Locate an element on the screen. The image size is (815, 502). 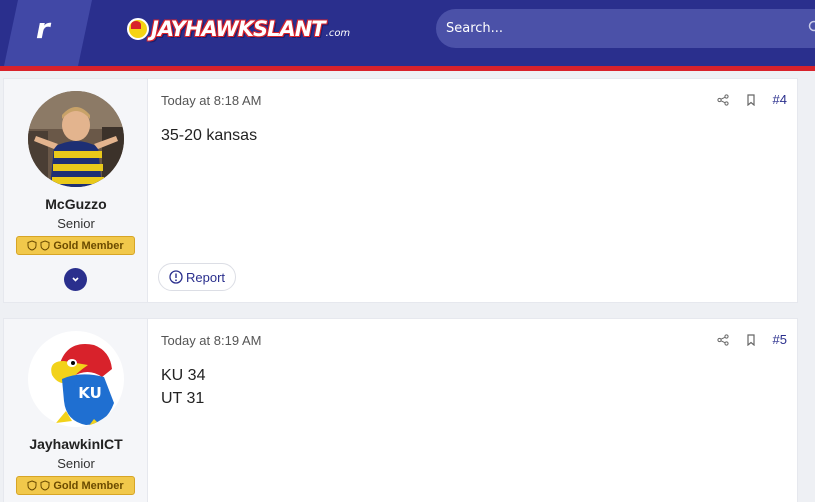
post-body: 35-20 kansas is located at coordinates (209, 135).